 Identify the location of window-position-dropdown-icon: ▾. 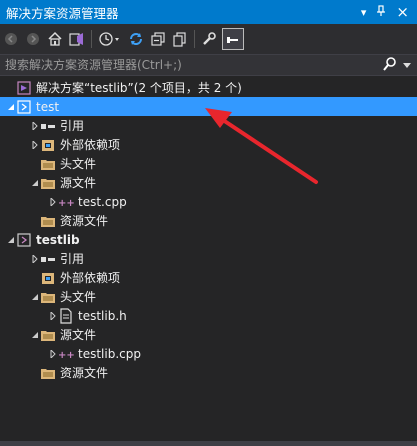
(364, 12).